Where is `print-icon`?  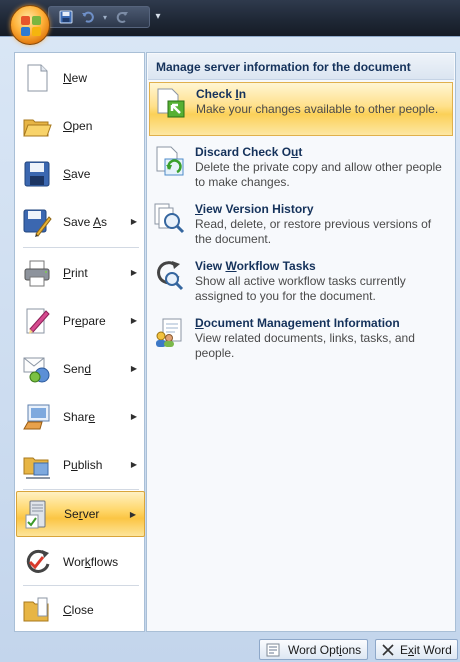
print-icon is located at coordinates (37, 273).